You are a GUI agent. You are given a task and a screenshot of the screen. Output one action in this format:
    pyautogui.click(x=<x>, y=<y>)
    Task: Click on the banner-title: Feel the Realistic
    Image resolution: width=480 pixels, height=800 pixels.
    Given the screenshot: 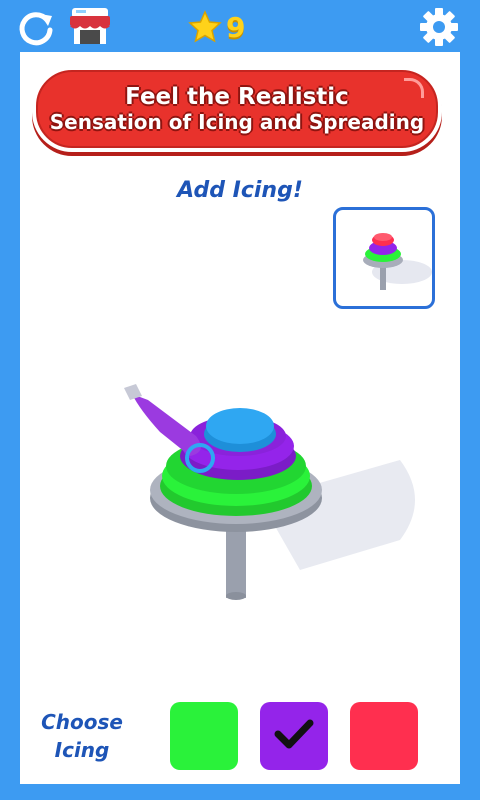 What is the action you would take?
    pyautogui.click(x=237, y=97)
    